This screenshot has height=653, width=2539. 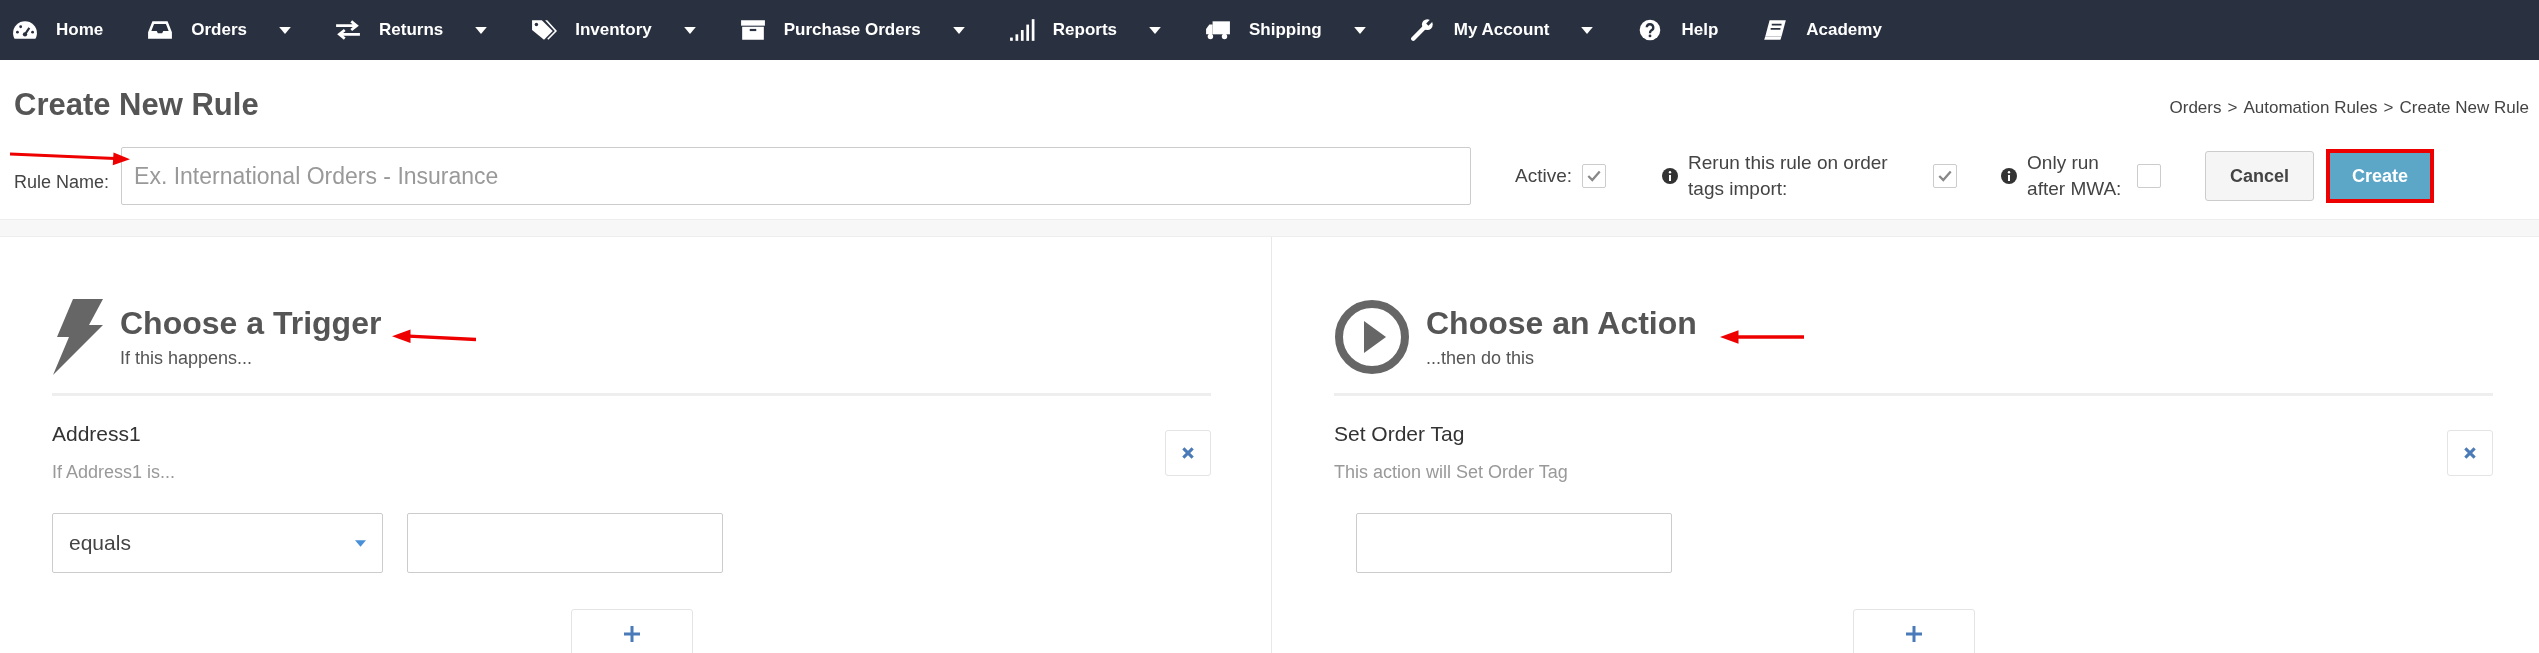 I want to click on nav-link: Help, so click(x=1700, y=30).